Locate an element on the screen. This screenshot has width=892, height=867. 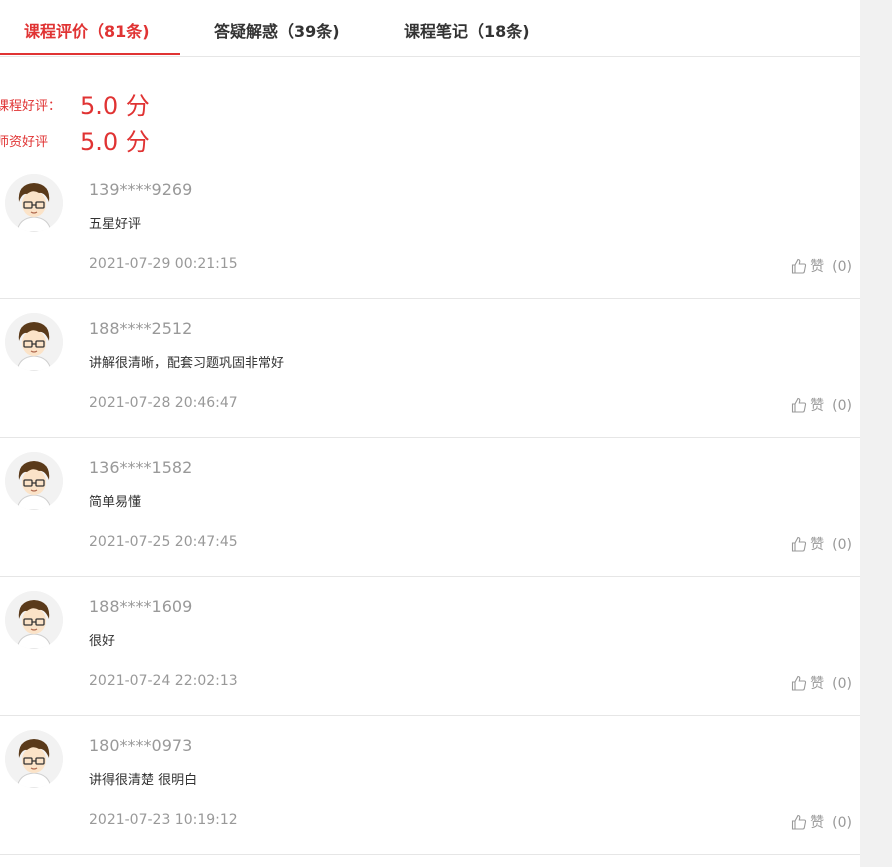
tab-qa: 答疑解惑（39条) is located at coordinates (277, 28).